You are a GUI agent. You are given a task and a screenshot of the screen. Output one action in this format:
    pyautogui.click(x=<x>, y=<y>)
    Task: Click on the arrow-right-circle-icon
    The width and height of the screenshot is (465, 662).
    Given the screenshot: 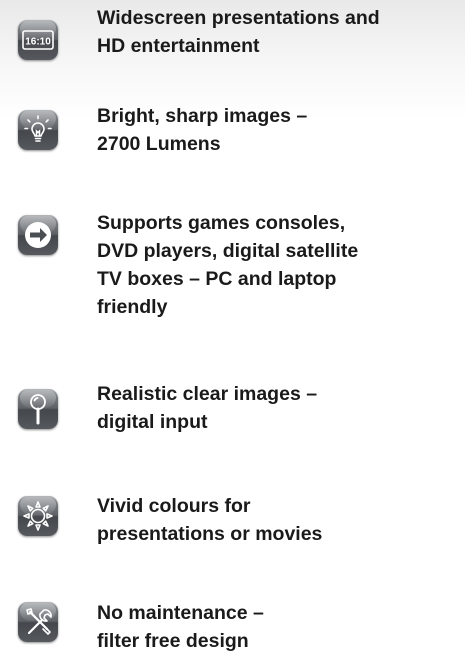 What is the action you would take?
    pyautogui.click(x=38, y=235)
    